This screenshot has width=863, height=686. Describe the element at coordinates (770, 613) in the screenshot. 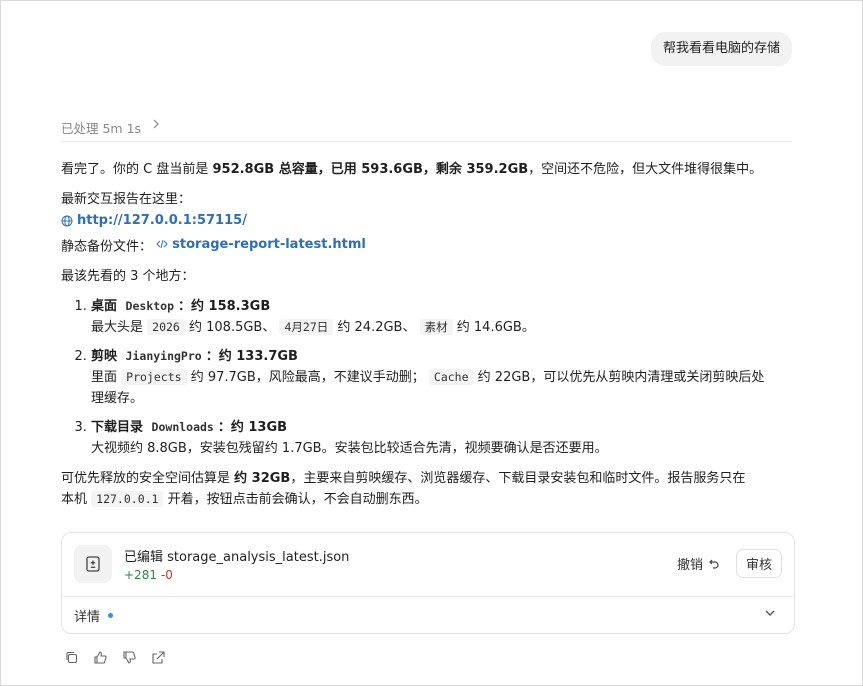

I see `chevron-down-icon` at that location.